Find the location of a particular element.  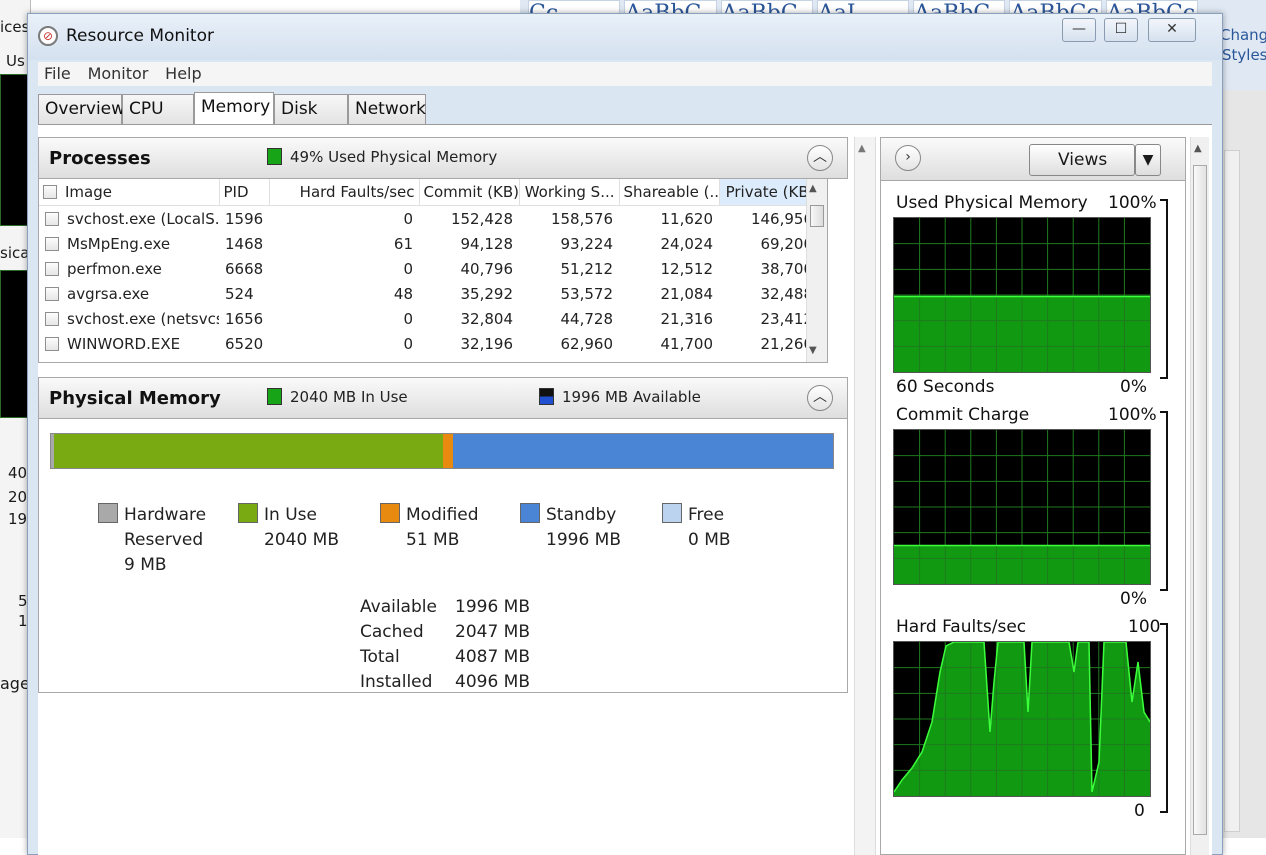

column-commit: Commit (KB) is located at coordinates (469, 192).